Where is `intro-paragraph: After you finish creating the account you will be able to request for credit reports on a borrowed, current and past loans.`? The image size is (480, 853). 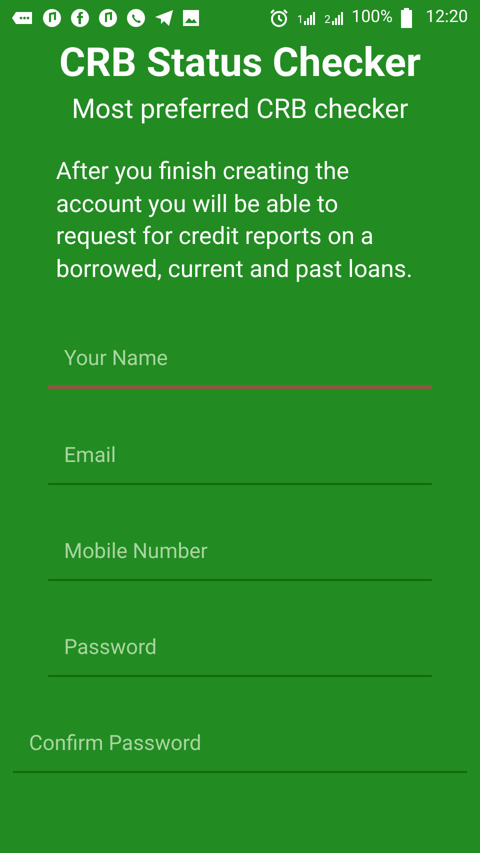 intro-paragraph: After you finish creating the account you will be able to request for credit reports on a borrowed, current and past loans. is located at coordinates (235, 220).